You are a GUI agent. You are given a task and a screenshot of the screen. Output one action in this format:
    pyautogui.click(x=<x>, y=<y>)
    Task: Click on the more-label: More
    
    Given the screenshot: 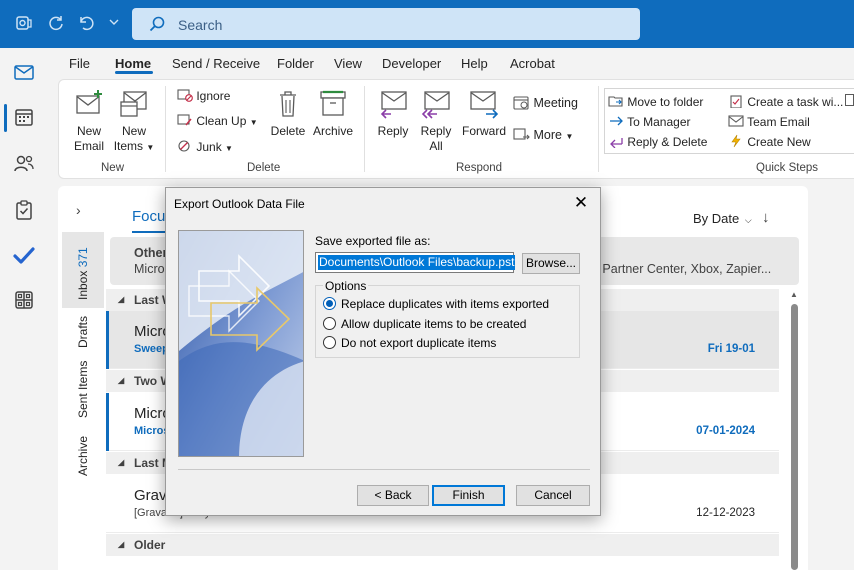 What is the action you would take?
    pyautogui.click(x=547, y=135)
    